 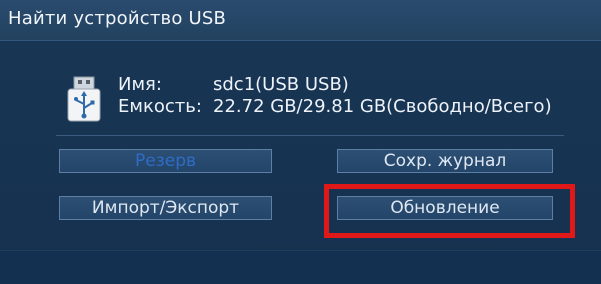 I want to click on dialog-footer, so click(x=300, y=267).